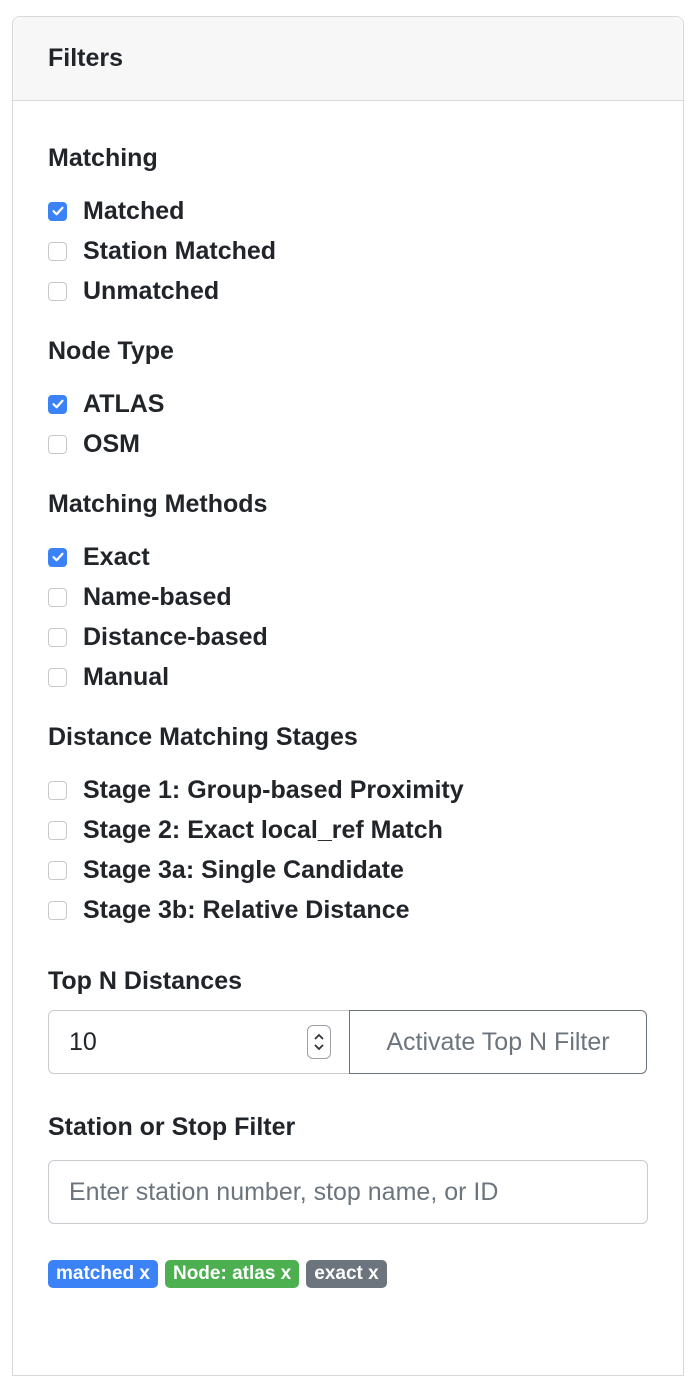  Describe the element at coordinates (348, 557) in the screenshot. I see `checkbox-row-exact: Exact` at that location.